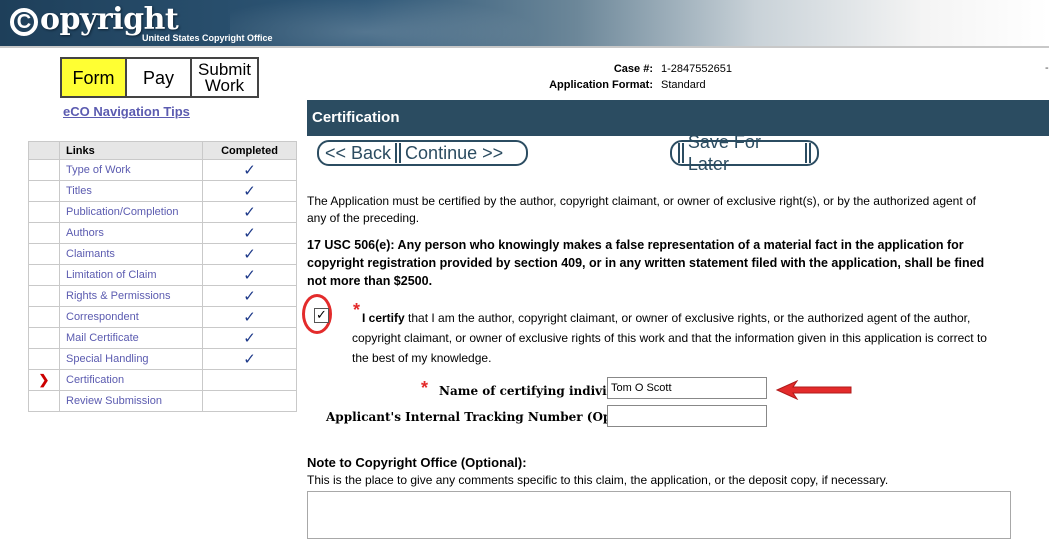 The image size is (1049, 549). I want to click on current-step-icon: ❯, so click(44, 380).